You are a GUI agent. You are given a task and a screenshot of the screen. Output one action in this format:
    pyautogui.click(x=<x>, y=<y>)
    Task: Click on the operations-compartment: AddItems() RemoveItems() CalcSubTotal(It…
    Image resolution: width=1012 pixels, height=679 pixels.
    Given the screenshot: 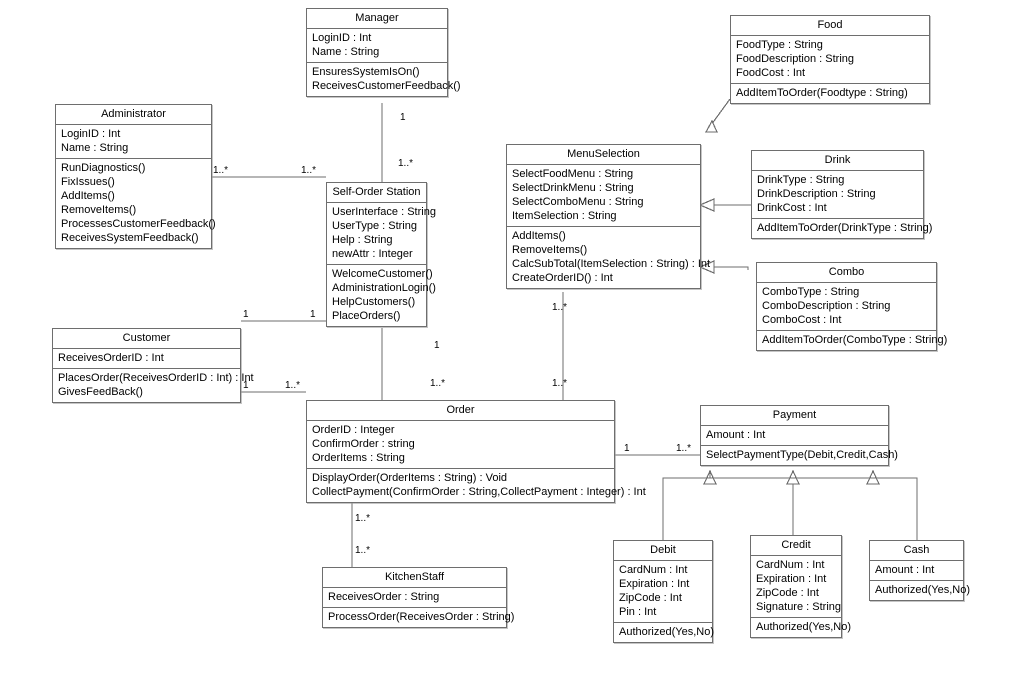 What is the action you would take?
    pyautogui.click(x=609, y=257)
    